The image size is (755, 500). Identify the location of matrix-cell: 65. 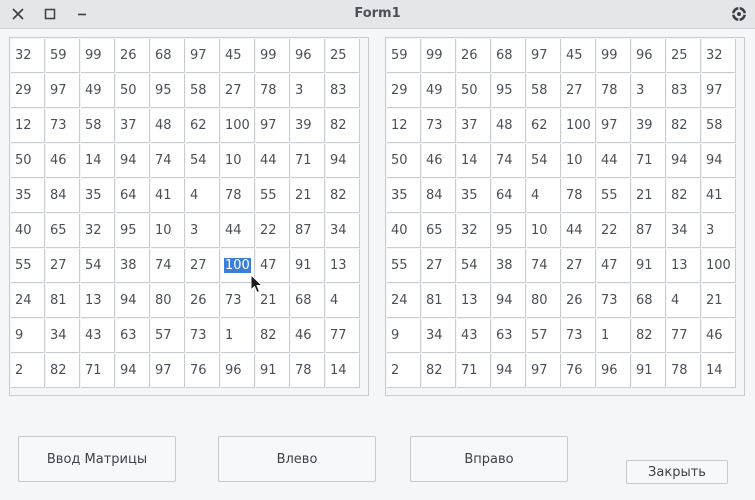
(63, 231).